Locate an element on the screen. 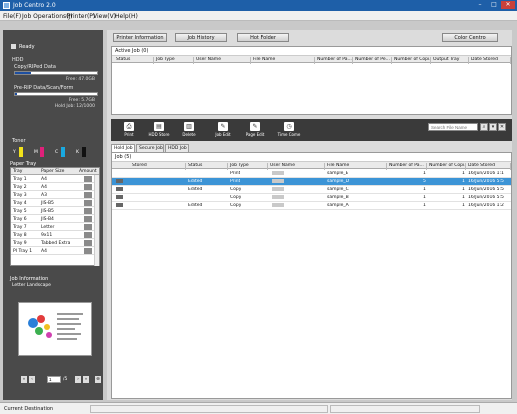 The image size is (517, 414). job-row: Edited Copy sample_A 1 1 16/Jun/2016 1:2 is located at coordinates (311, 206).